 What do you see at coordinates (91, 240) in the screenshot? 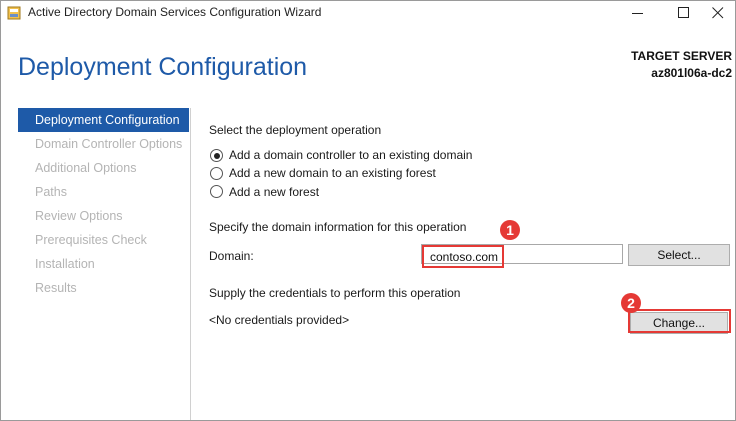
I see `nav-item-prerequisites-check: Prerequisites Check` at bounding box center [91, 240].